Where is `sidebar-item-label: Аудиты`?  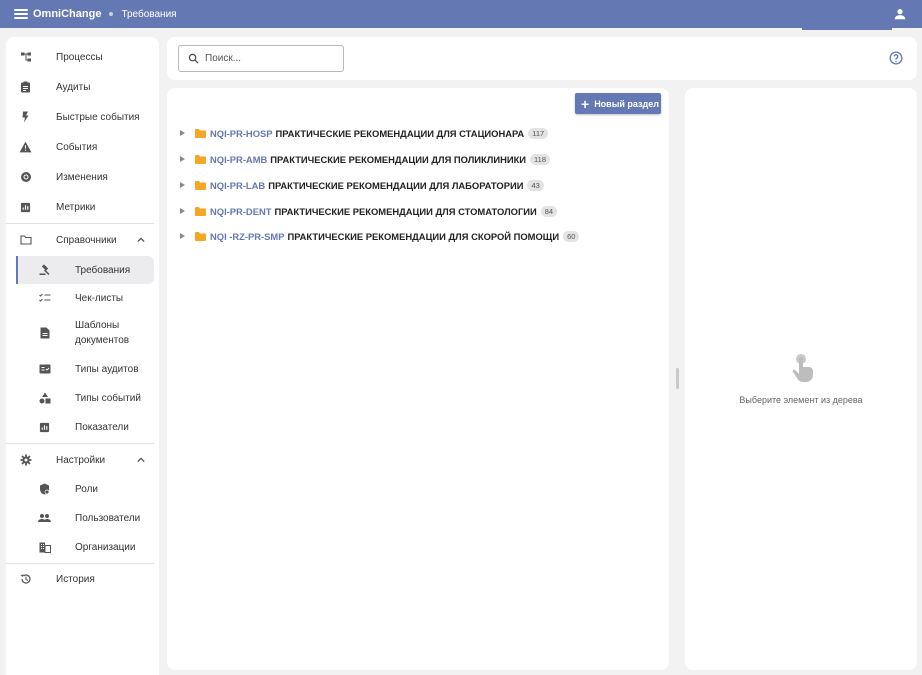
sidebar-item-label: Аудиты is located at coordinates (73, 87).